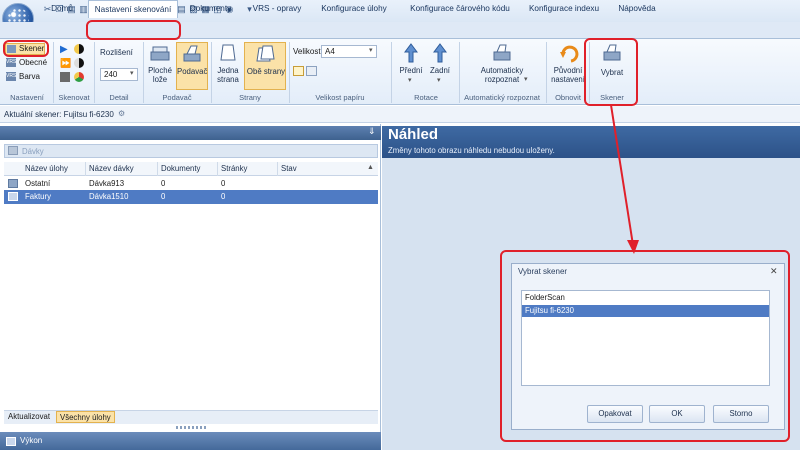 This screenshot has height=450, width=800. Describe the element at coordinates (79, 63) in the screenshot. I see `grayscale-mode-icon` at that location.